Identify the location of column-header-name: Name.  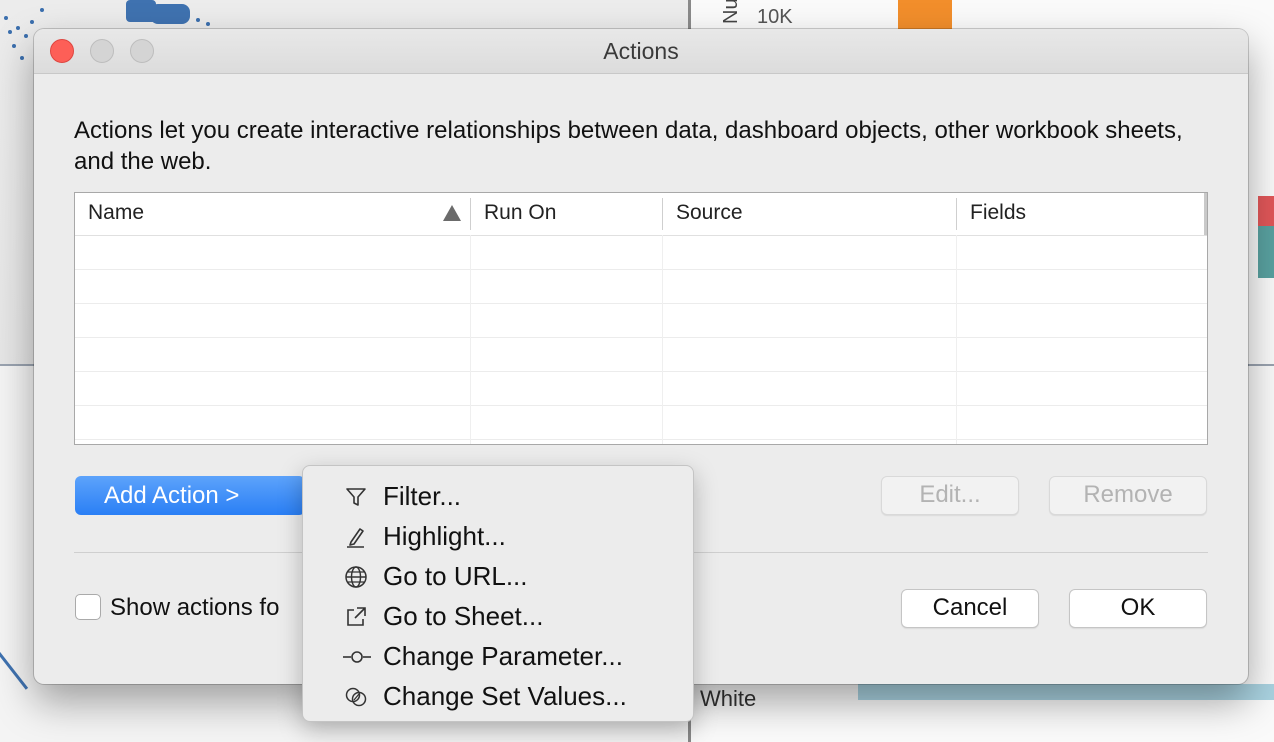
(272, 214).